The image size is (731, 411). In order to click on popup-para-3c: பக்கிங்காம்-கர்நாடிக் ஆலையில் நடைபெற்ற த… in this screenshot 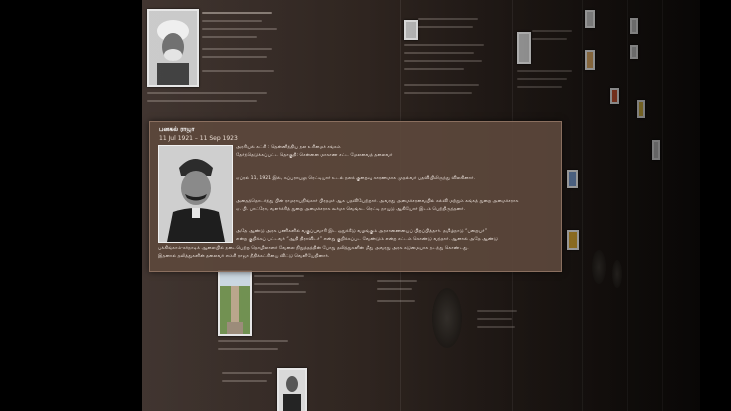, I will do `click(313, 248)`.